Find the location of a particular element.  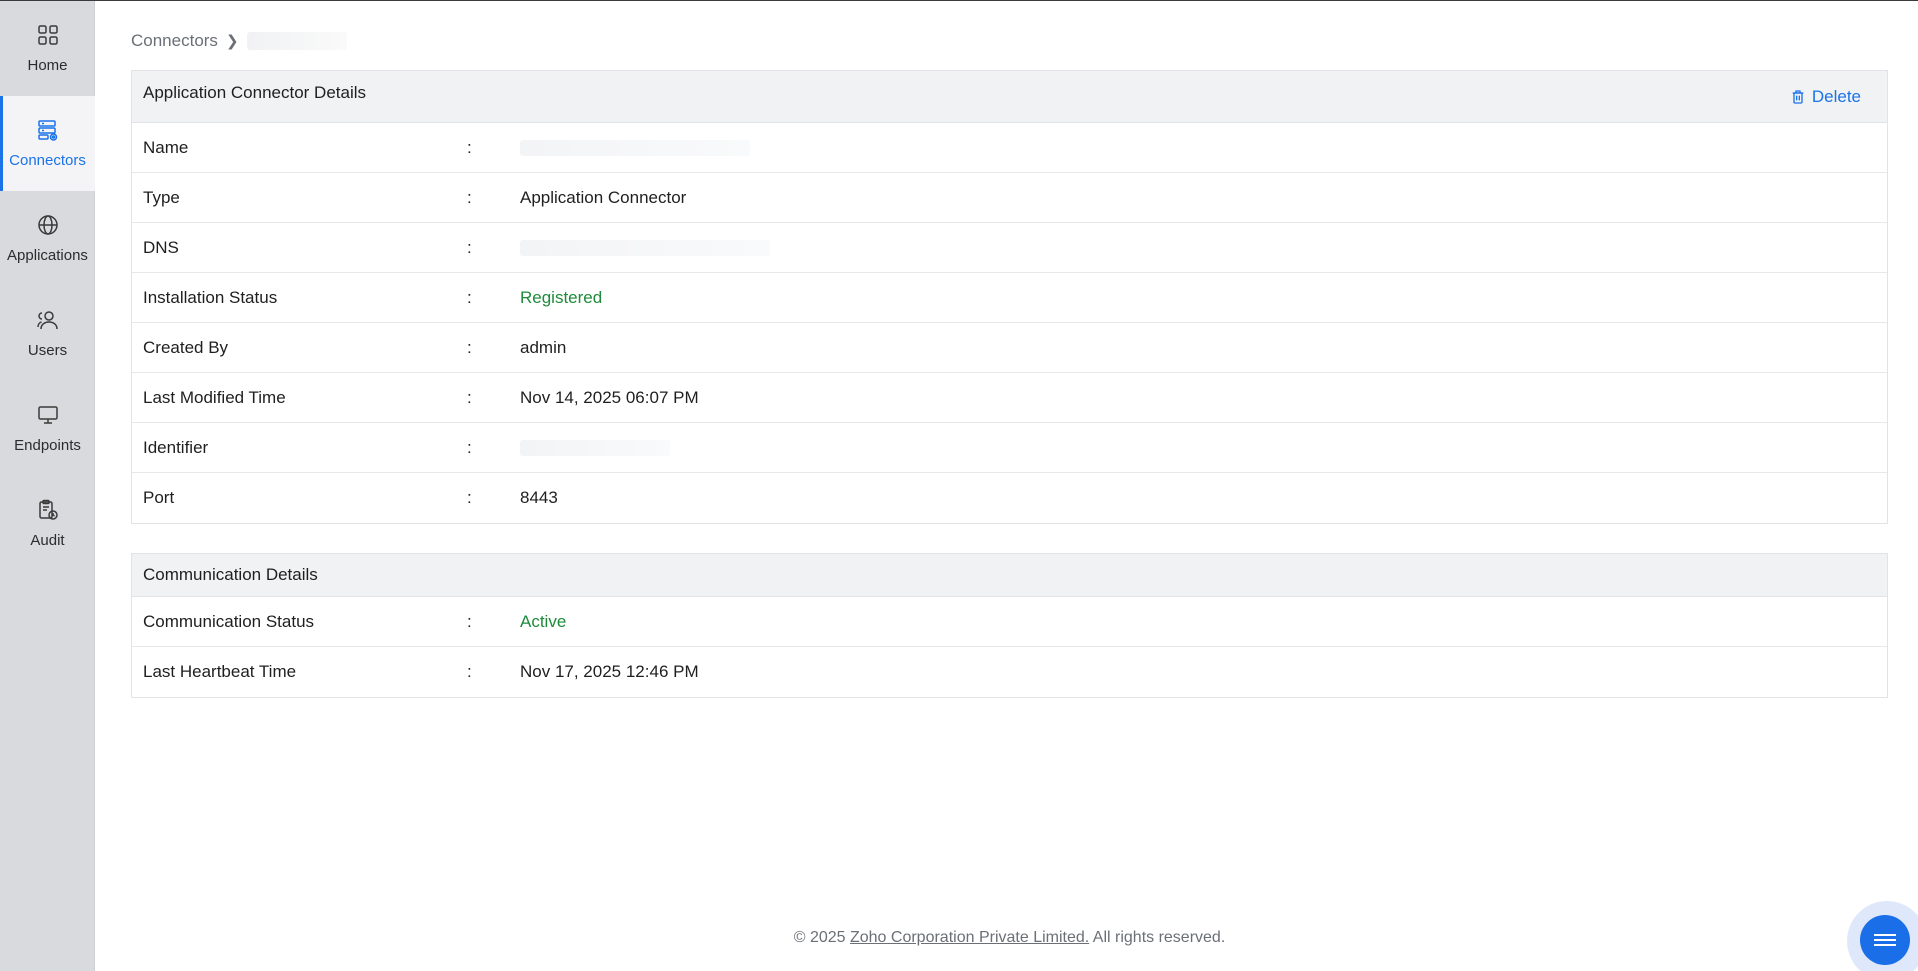

row-label: DNS is located at coordinates (161, 247).